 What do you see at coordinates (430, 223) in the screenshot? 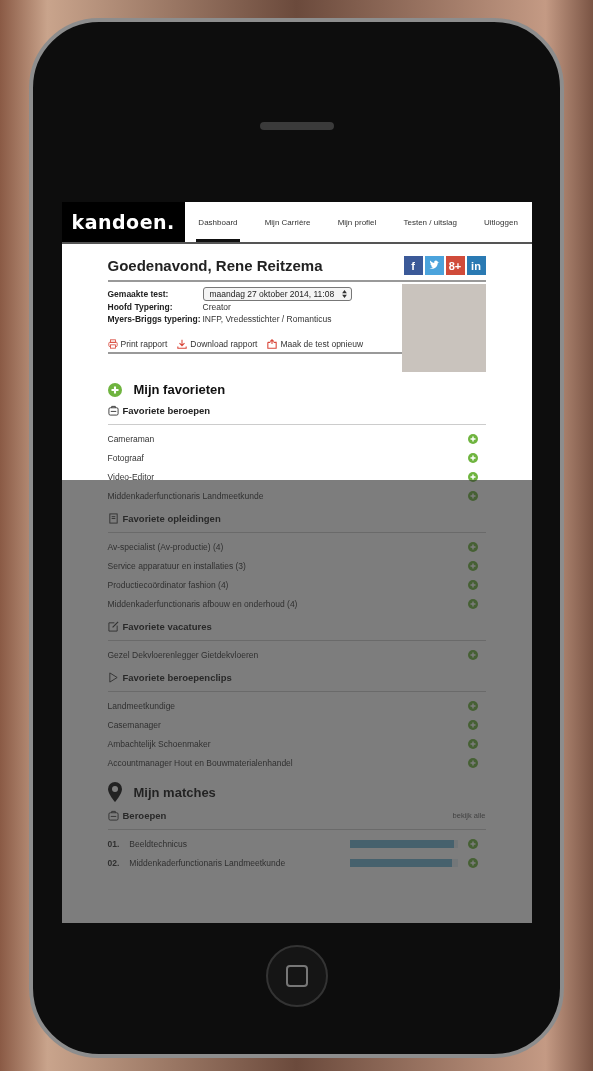
I see `nav-tab: Testen / uitslag` at bounding box center [430, 223].